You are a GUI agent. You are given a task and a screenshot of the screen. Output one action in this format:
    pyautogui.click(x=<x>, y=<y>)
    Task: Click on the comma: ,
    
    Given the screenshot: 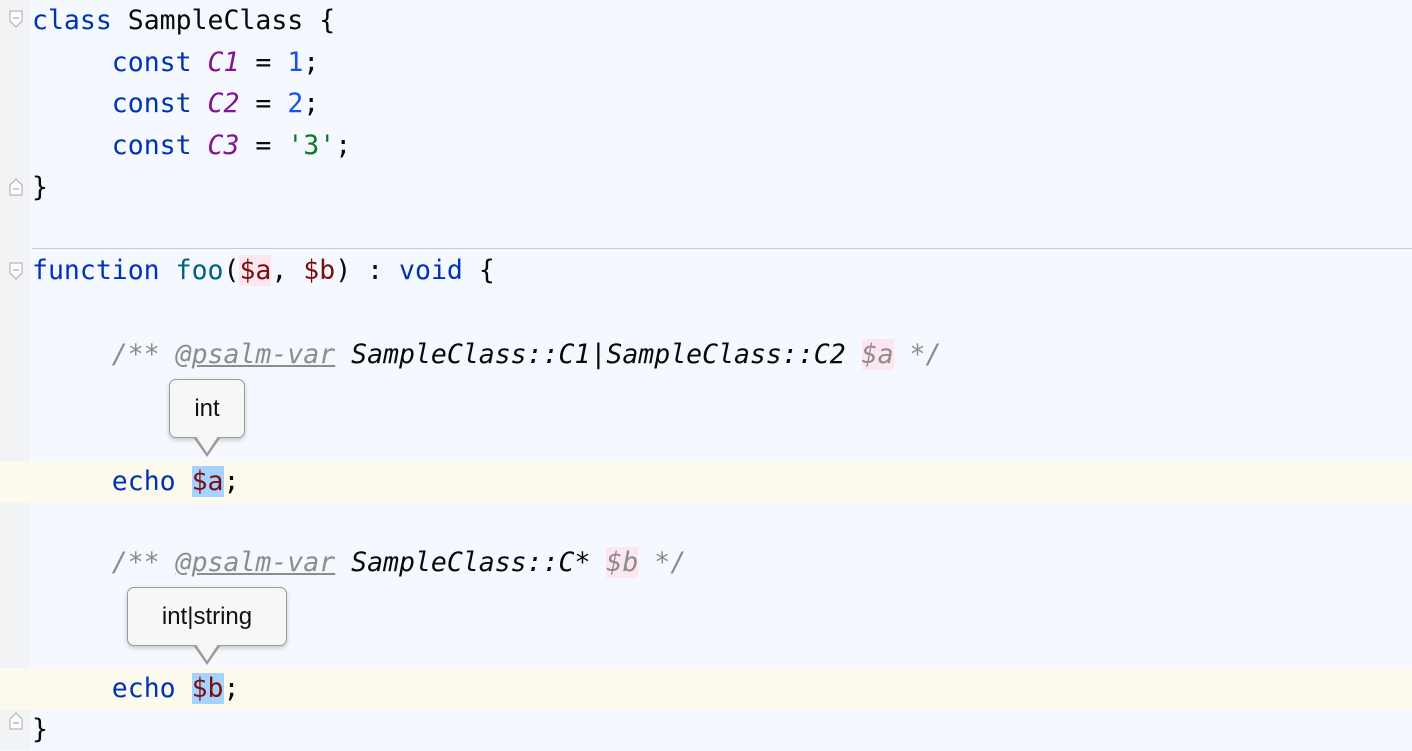 What is the action you would take?
    pyautogui.click(x=287, y=271)
    